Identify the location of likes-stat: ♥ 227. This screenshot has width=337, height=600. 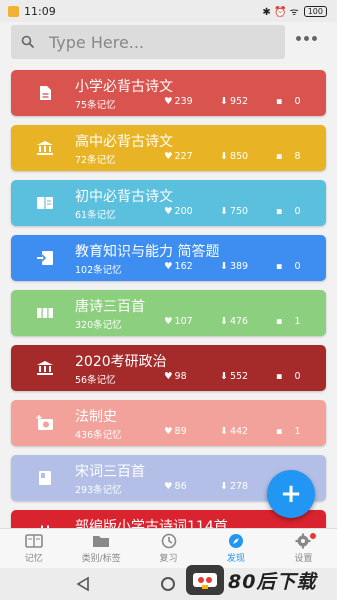
(178, 156).